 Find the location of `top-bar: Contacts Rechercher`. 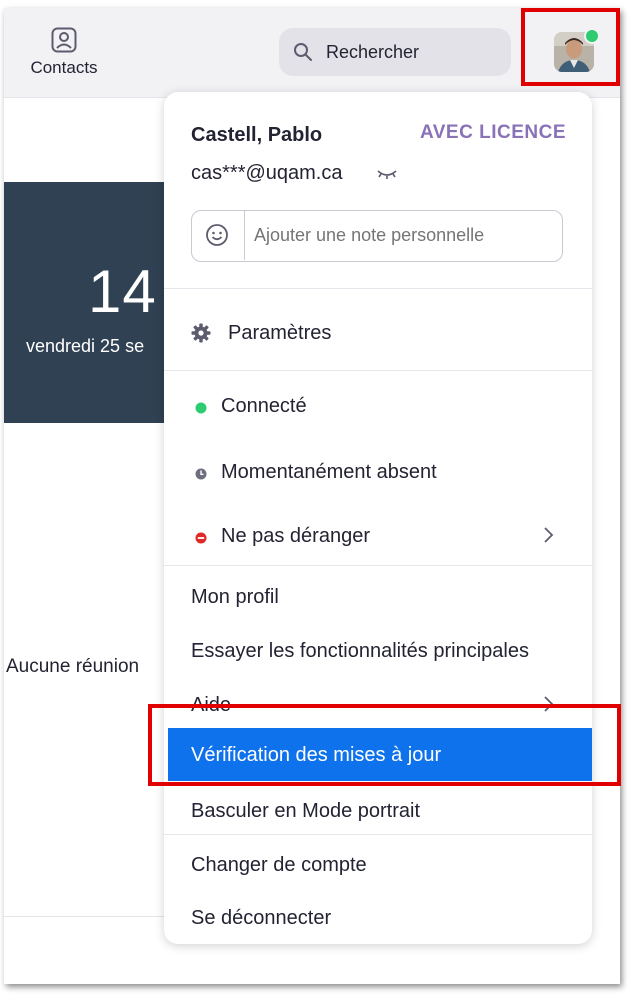

top-bar: Contacts Rechercher is located at coordinates (312, 53).